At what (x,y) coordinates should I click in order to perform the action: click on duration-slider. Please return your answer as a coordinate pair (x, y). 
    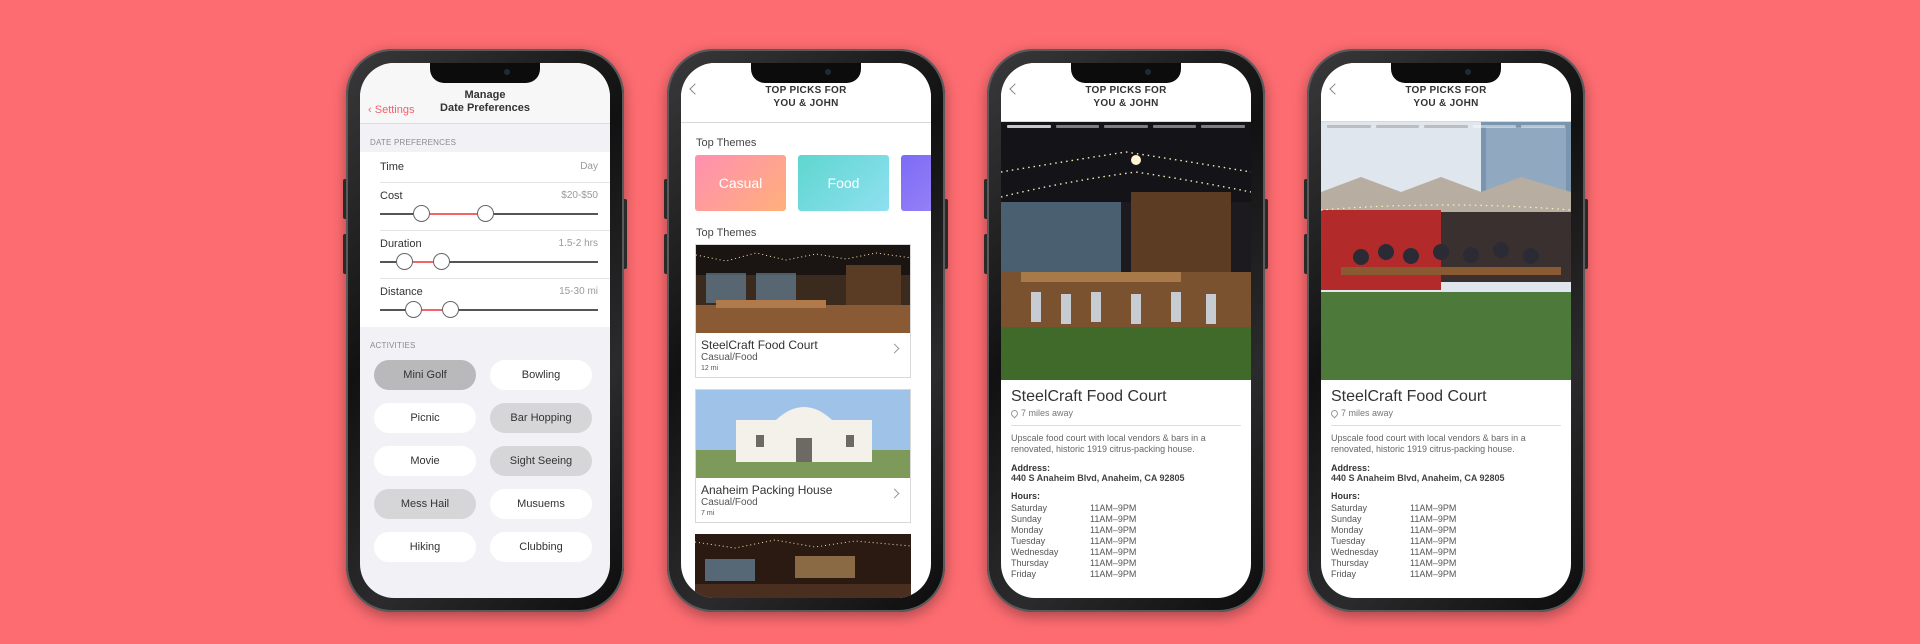
    Looking at the image, I should click on (489, 261).